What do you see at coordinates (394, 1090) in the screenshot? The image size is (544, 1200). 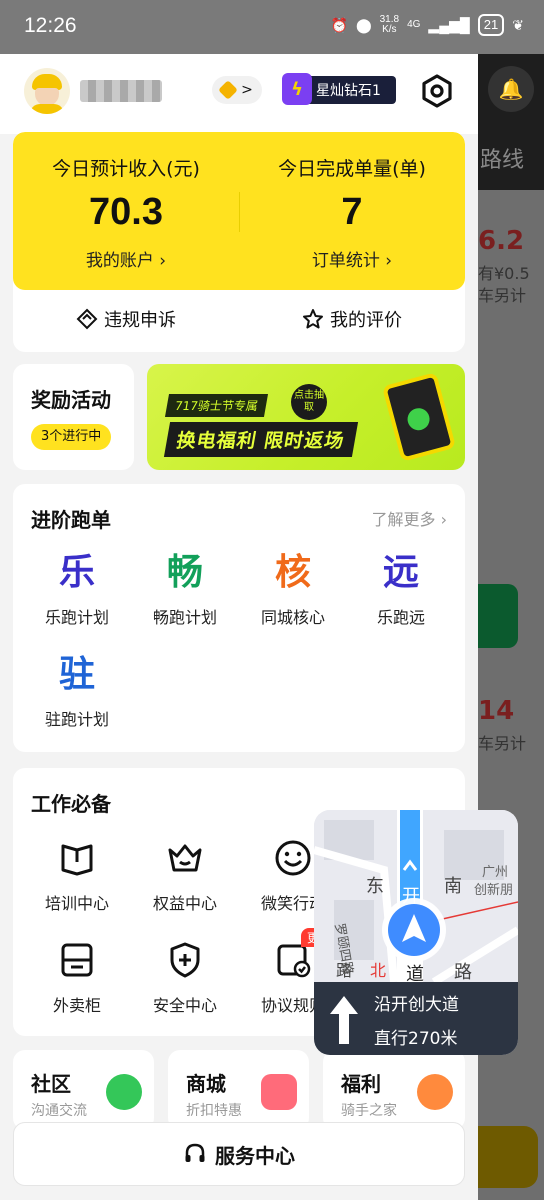 I see `welfare-card: 福利 骑手之家` at bounding box center [394, 1090].